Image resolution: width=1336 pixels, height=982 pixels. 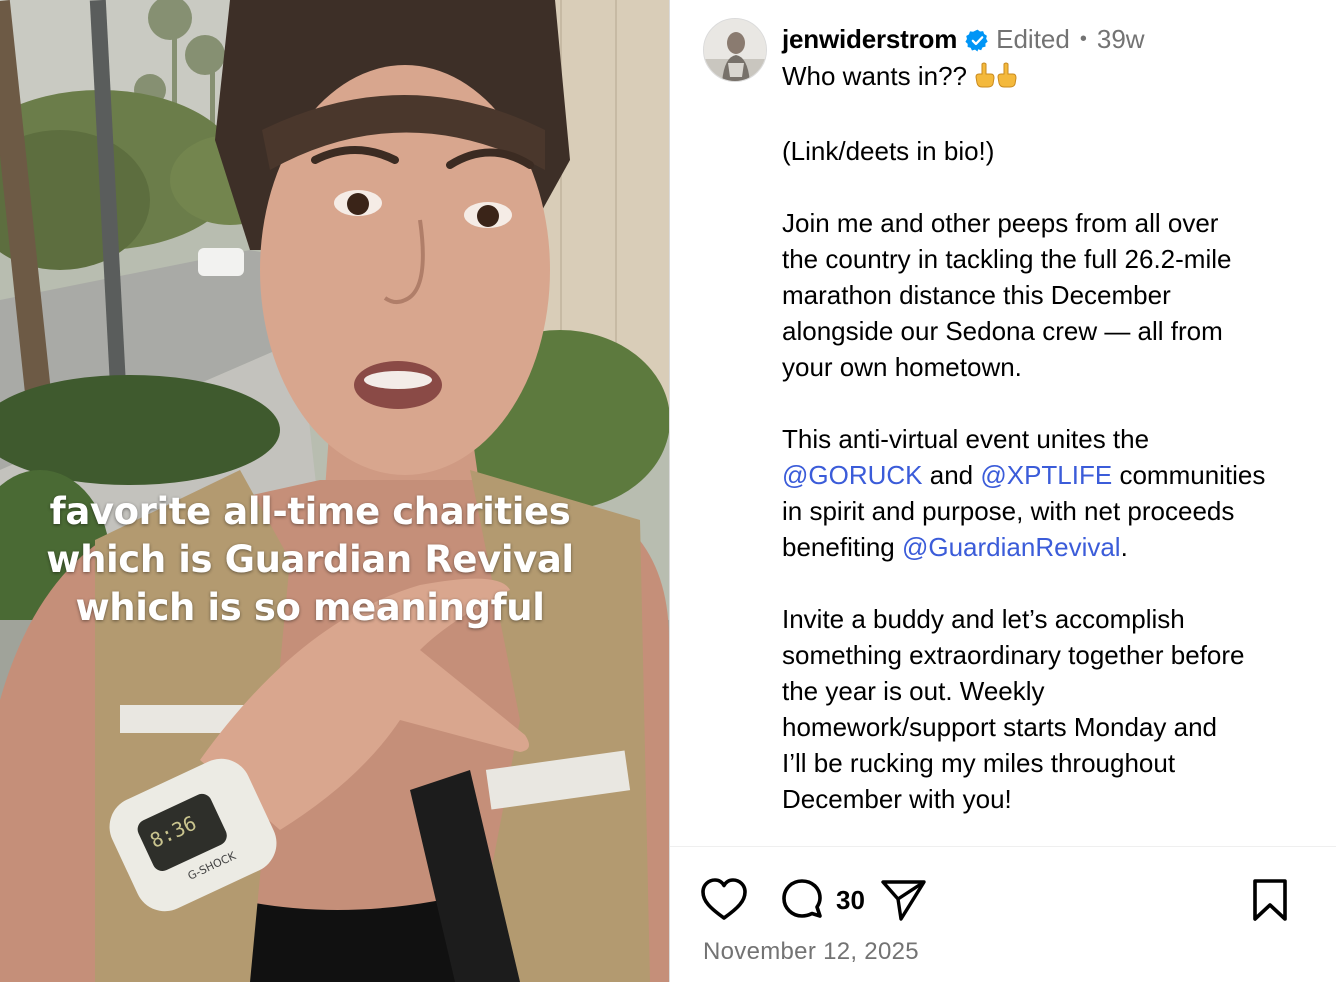 I want to click on avatar-image, so click(x=735, y=50).